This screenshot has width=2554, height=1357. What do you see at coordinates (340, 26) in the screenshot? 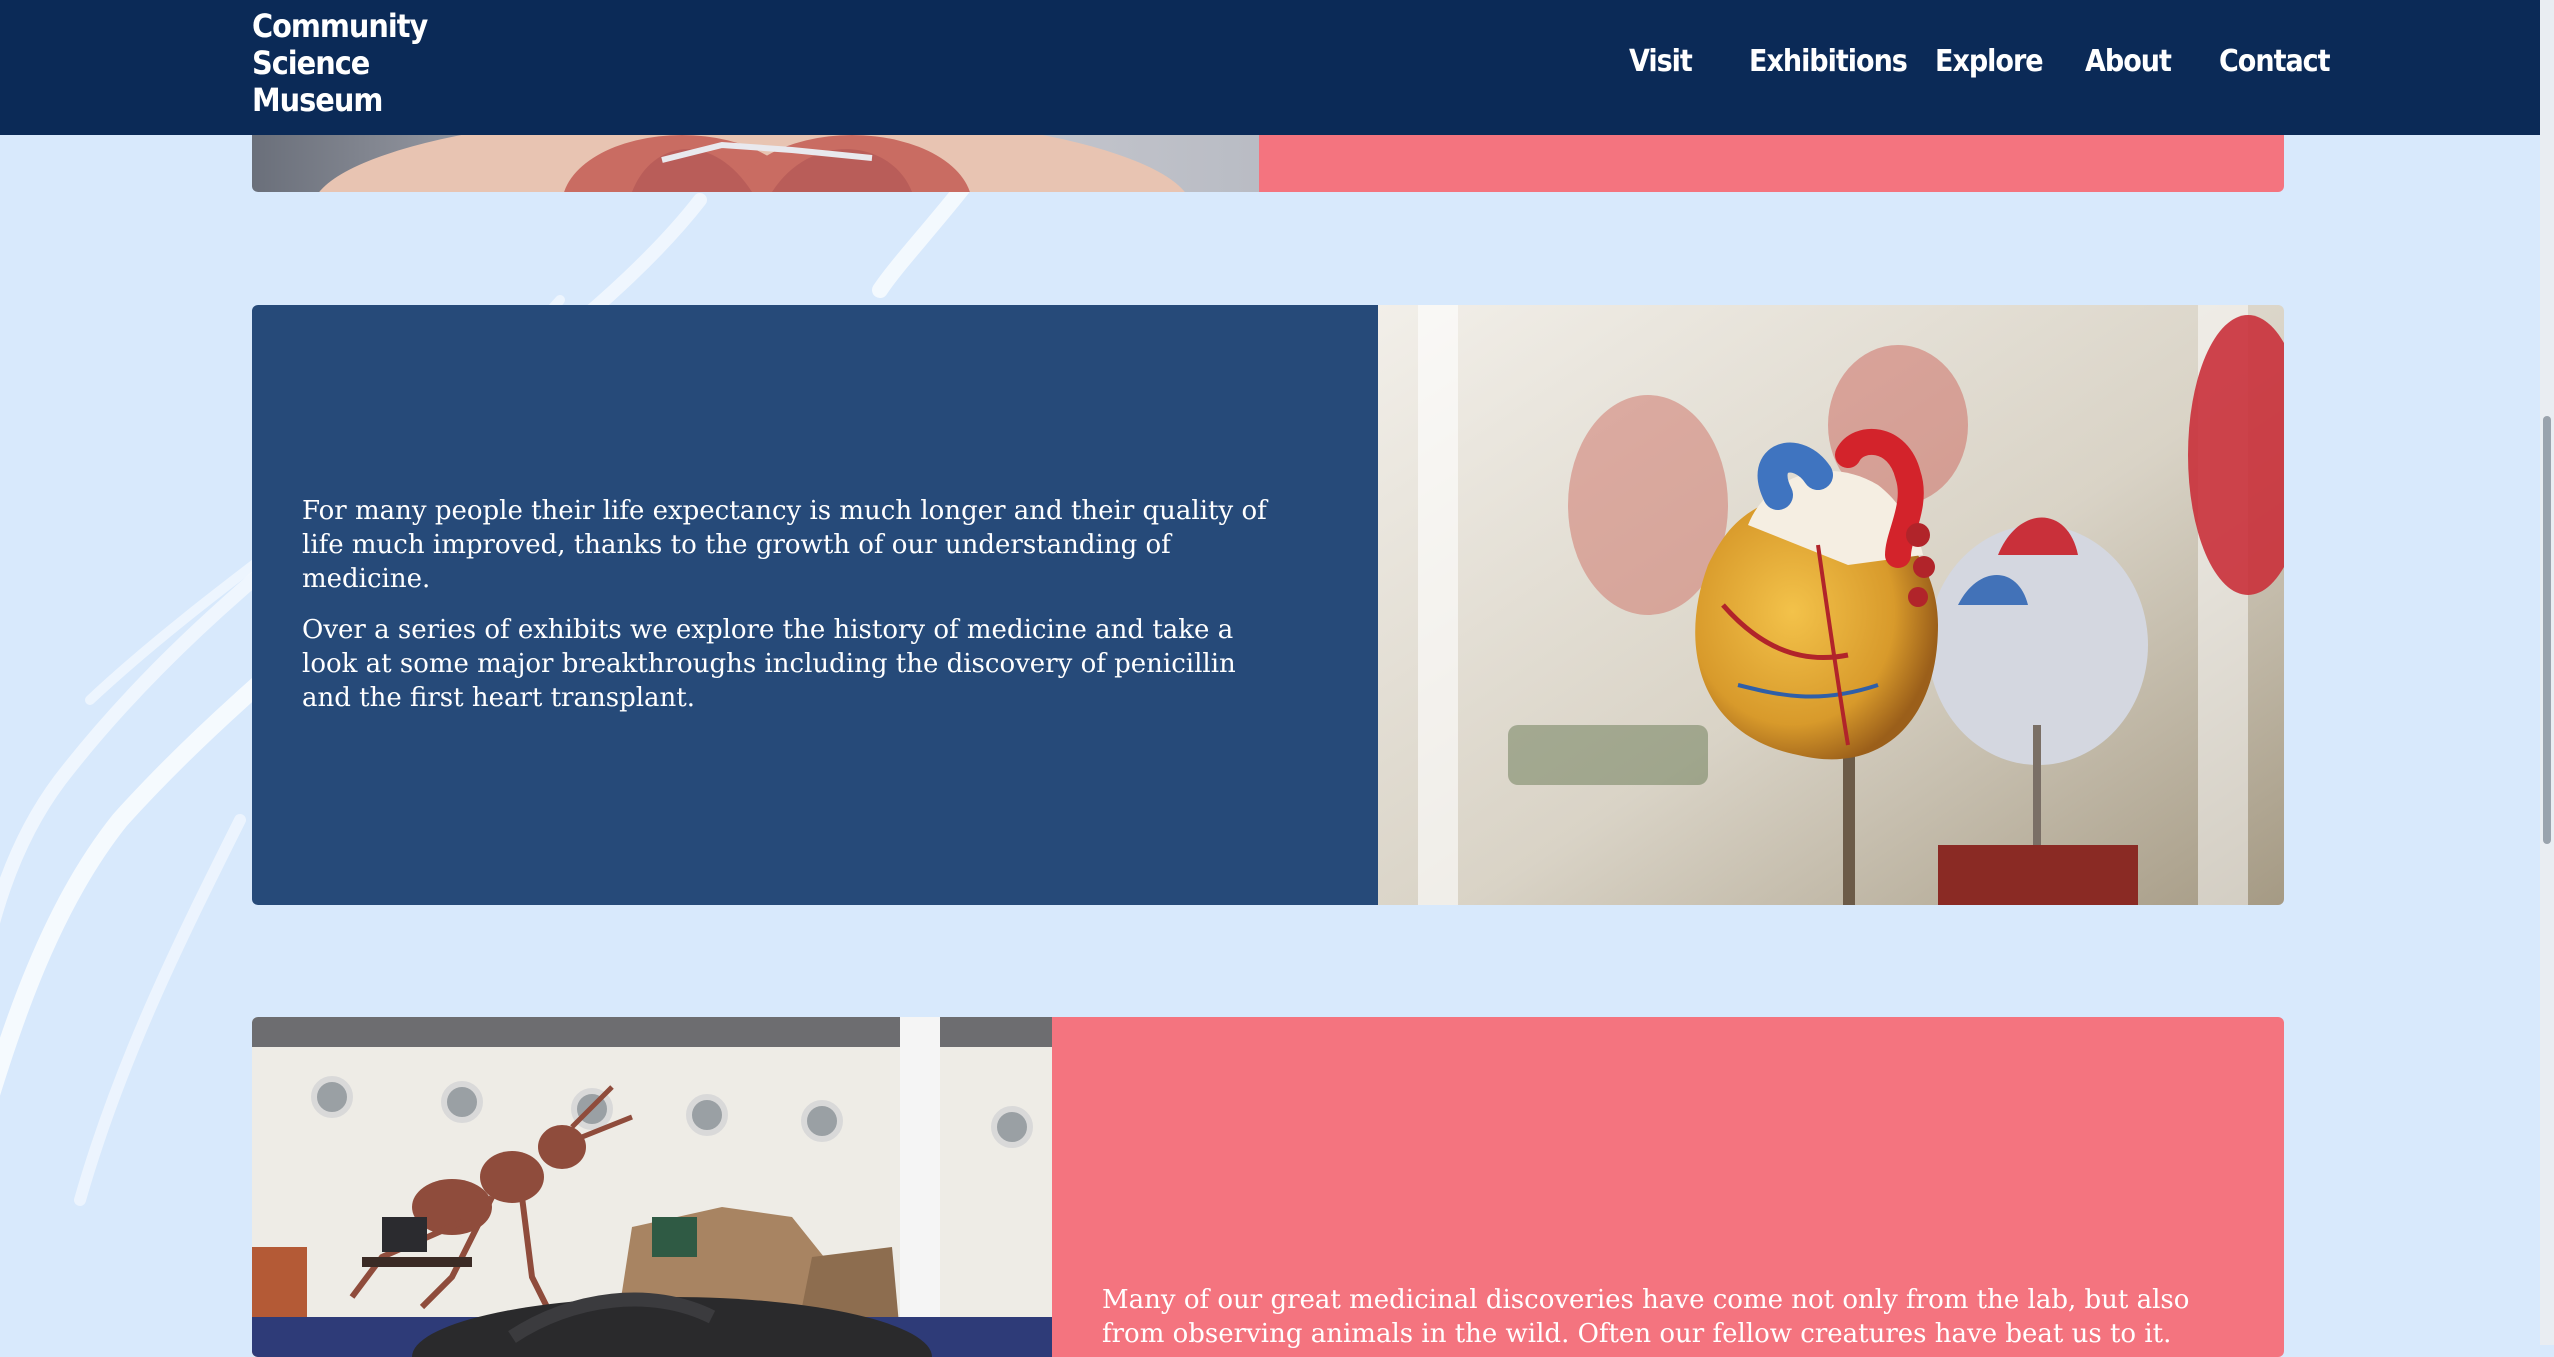
I see `logo-line-community: Community` at bounding box center [340, 26].